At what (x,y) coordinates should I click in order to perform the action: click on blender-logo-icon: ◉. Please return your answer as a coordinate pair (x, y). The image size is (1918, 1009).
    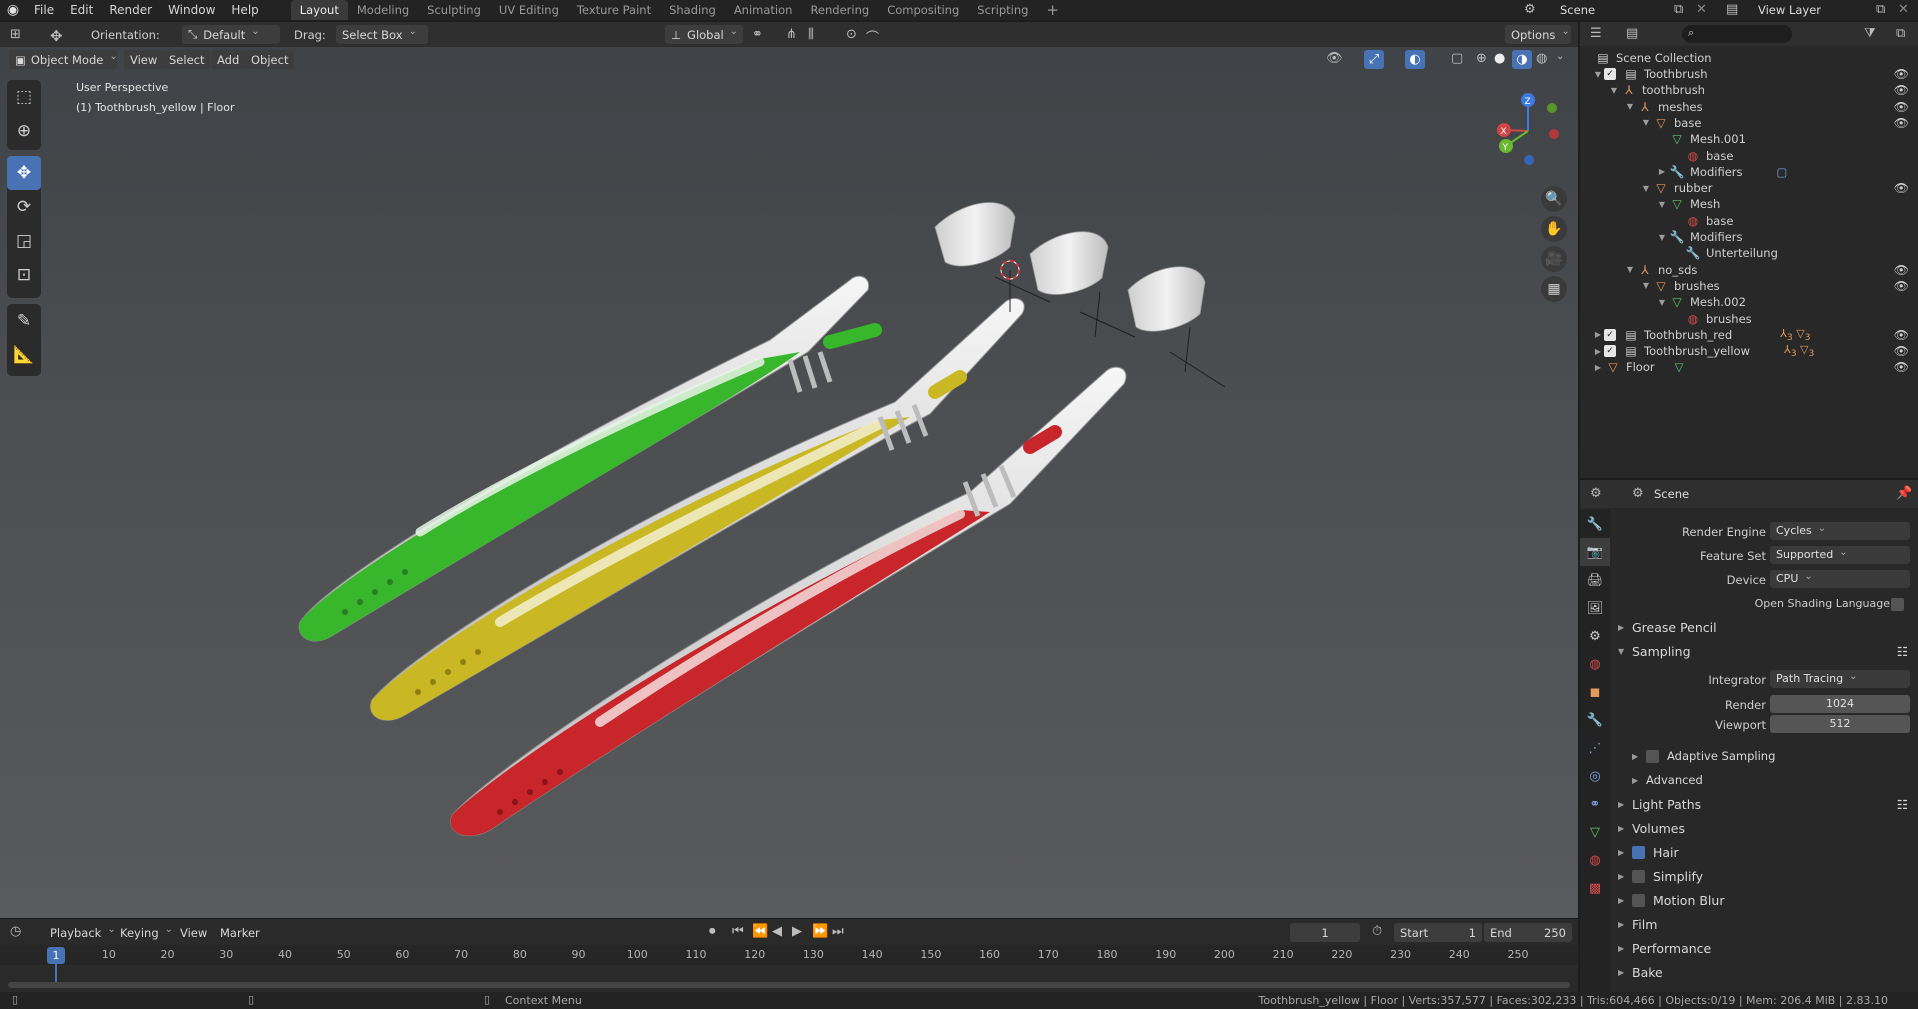
    Looking at the image, I should click on (13, 10).